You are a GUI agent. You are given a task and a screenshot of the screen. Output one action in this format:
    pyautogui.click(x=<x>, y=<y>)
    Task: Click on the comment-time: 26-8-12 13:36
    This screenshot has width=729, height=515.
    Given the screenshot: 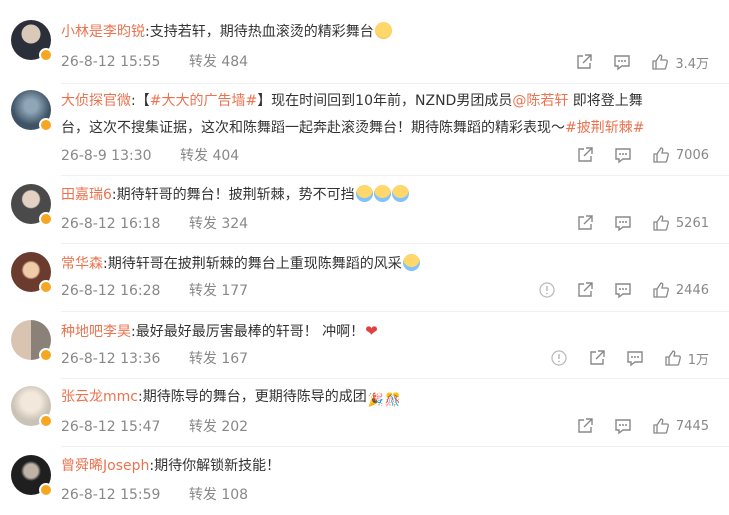 What is the action you would take?
    pyautogui.click(x=111, y=359)
    